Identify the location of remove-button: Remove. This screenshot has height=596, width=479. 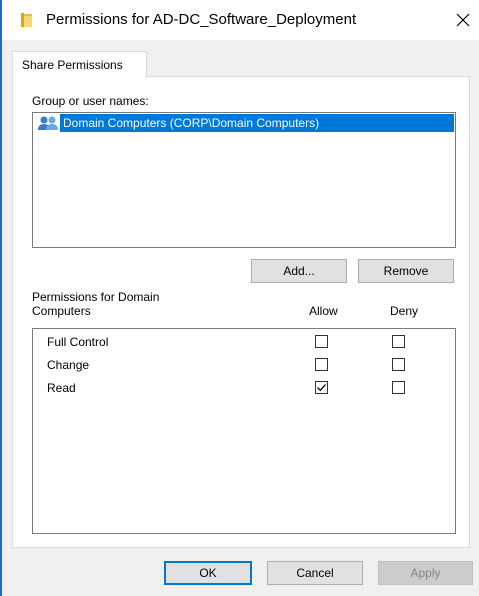
(406, 271).